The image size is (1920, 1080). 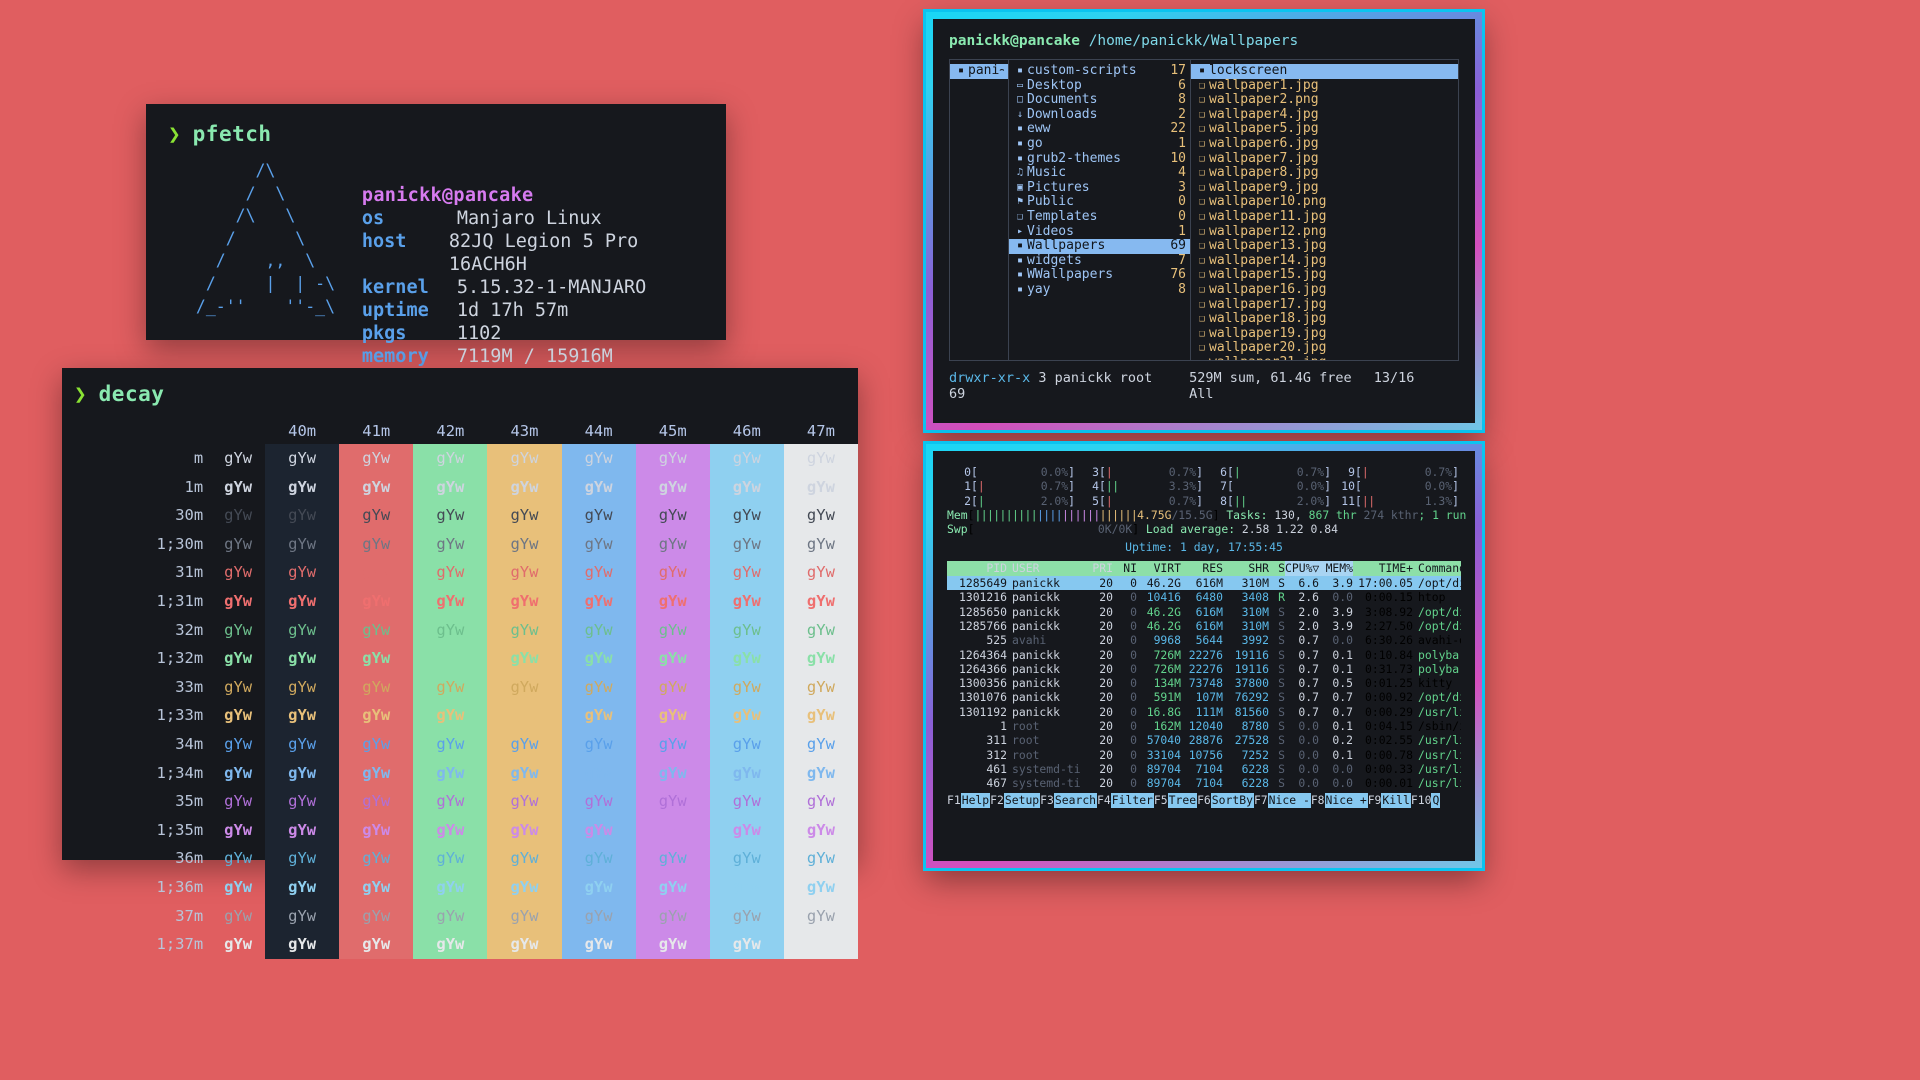 What do you see at coordinates (1099, 275) in the screenshot?
I see `list-item: ▪ WWallpapers 76` at bounding box center [1099, 275].